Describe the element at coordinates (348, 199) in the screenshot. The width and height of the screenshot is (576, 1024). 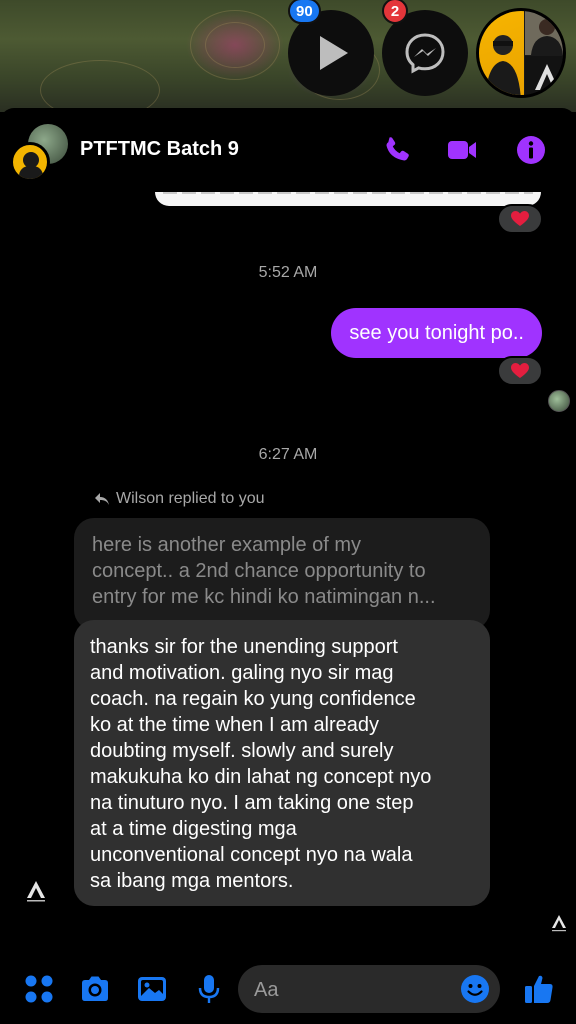
I see `shared-chart-image` at that location.